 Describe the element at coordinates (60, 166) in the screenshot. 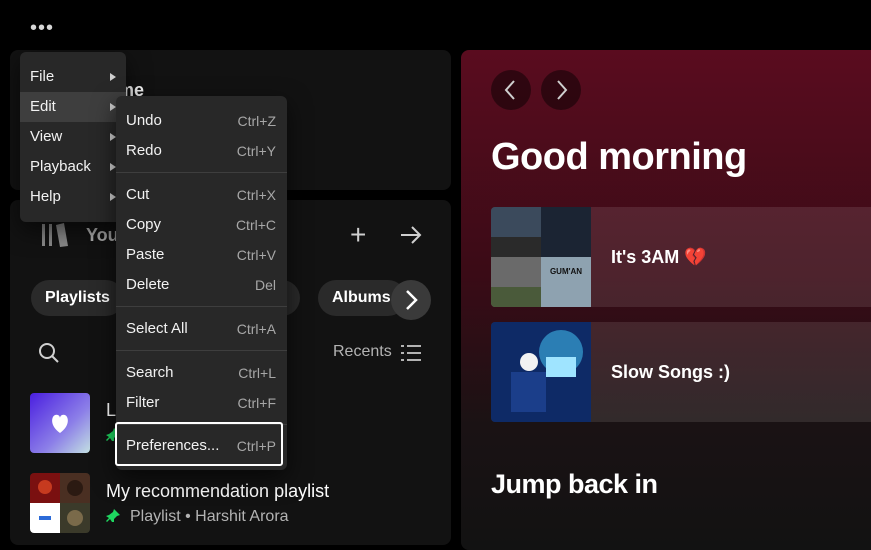

I see `menu-item-playback-label: Playback` at that location.